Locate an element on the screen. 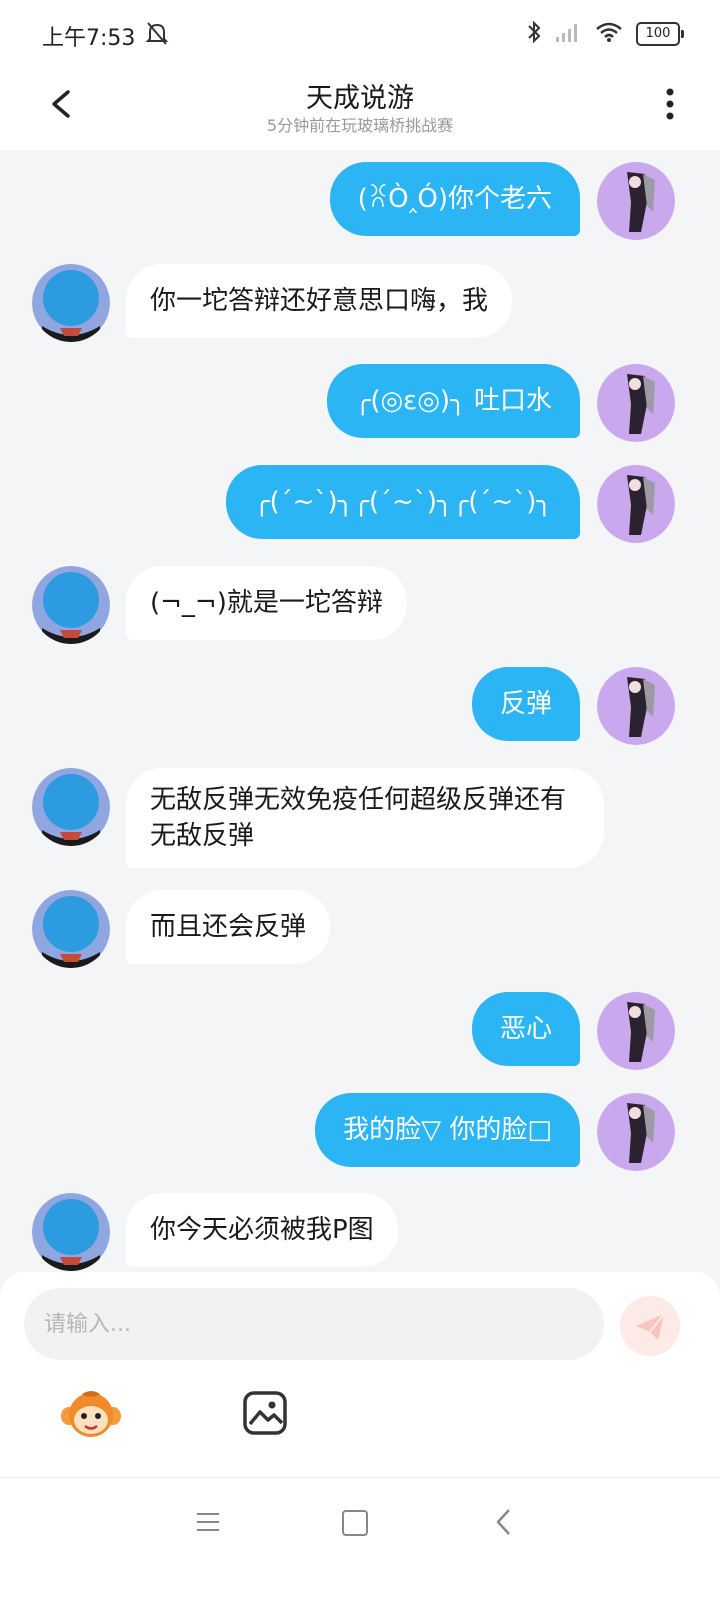  bell-off-icon is located at coordinates (157, 35).